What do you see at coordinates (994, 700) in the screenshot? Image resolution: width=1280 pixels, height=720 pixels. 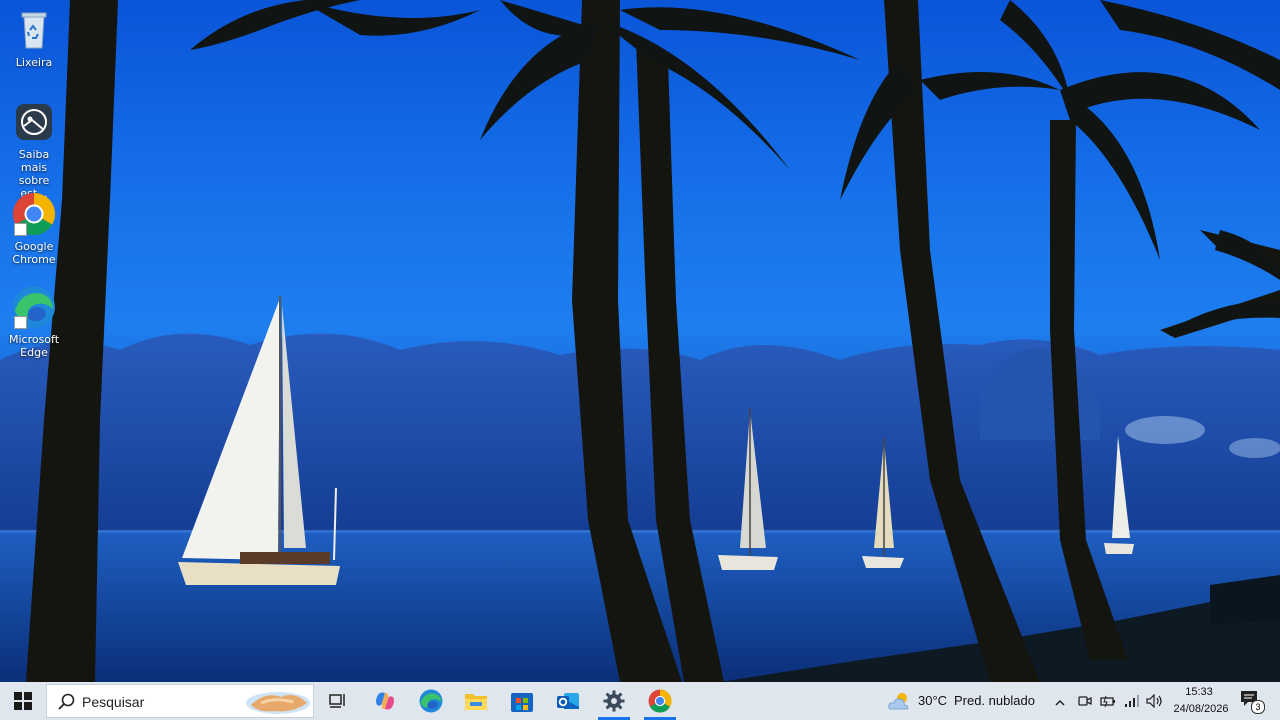 I see `weather-condition: Pred. nublado` at bounding box center [994, 700].